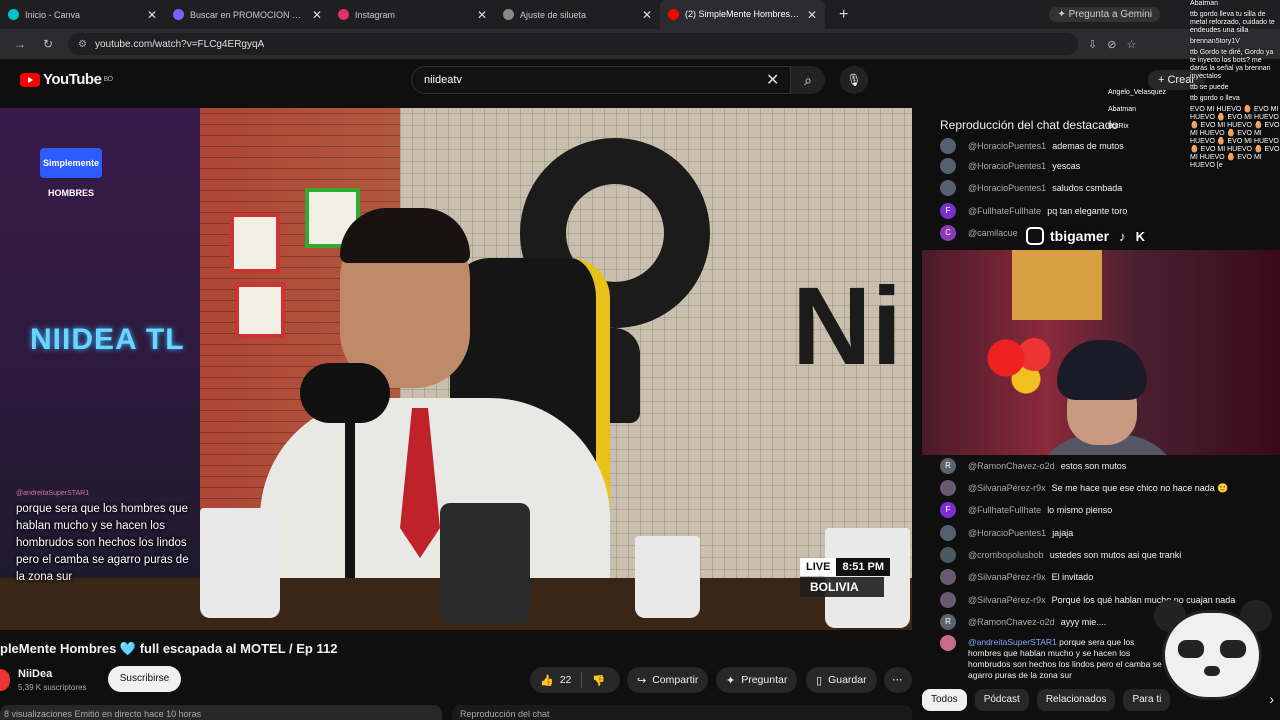 The height and width of the screenshot is (720, 1280). I want to click on gemini-button: ✦ Pregunta a Gemini, so click(1104, 14).